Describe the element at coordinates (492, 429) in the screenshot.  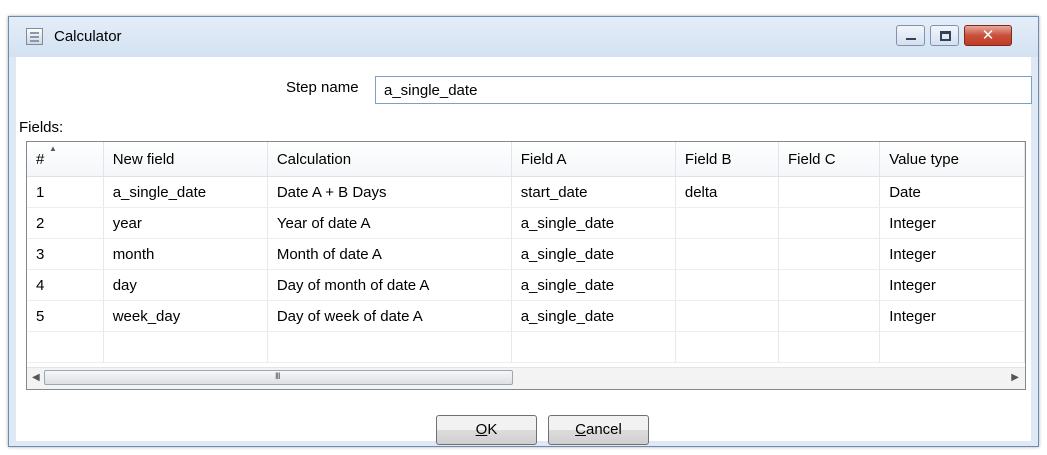
I see `ok-label-rest: K` at that location.